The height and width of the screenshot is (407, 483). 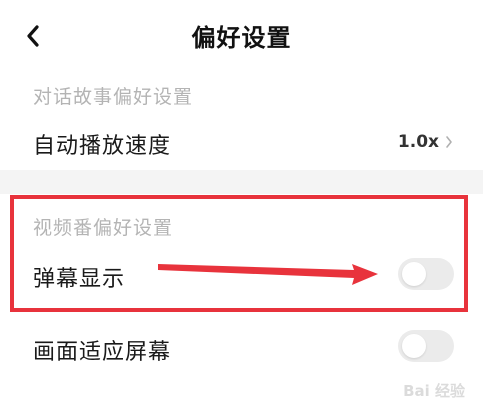 What do you see at coordinates (268, 274) in the screenshot?
I see `annotation-arrow-icon` at bounding box center [268, 274].